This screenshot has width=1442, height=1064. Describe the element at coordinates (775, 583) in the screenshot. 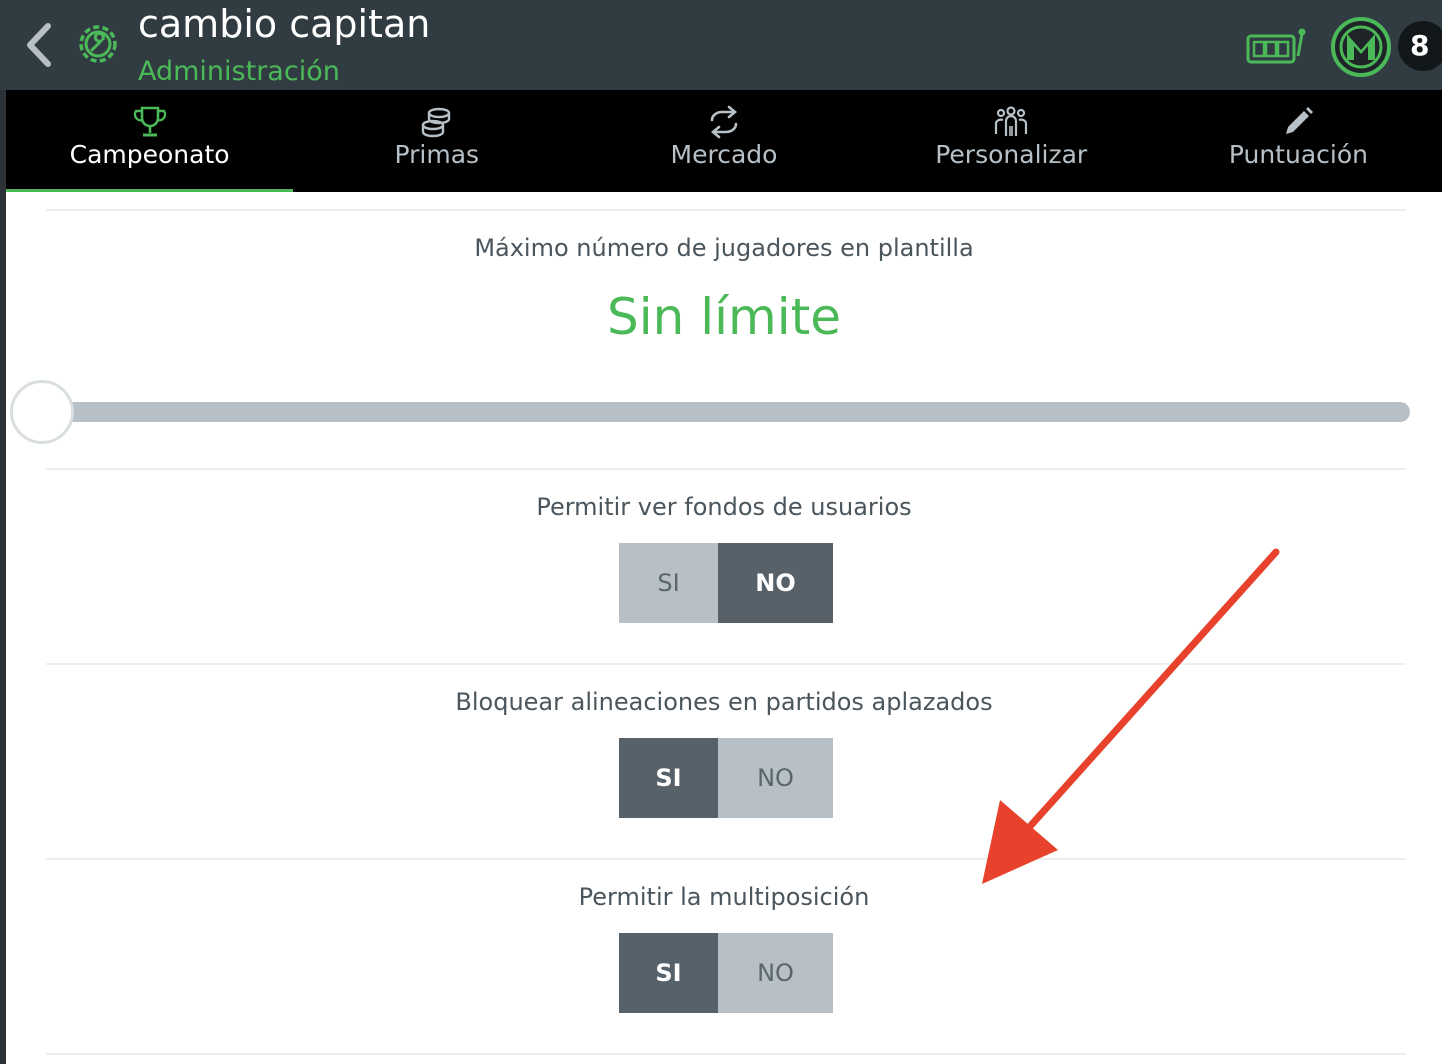

I see `view-funds-no-button: NO` at that location.